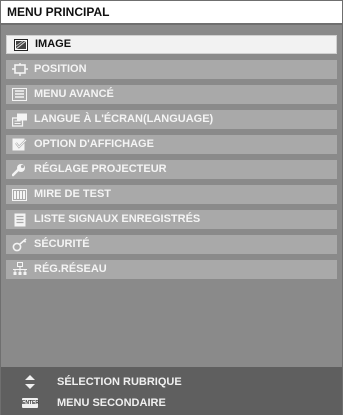  What do you see at coordinates (70, 269) in the screenshot?
I see `menu-item-label: RÉG.RÉSEAU` at bounding box center [70, 269].